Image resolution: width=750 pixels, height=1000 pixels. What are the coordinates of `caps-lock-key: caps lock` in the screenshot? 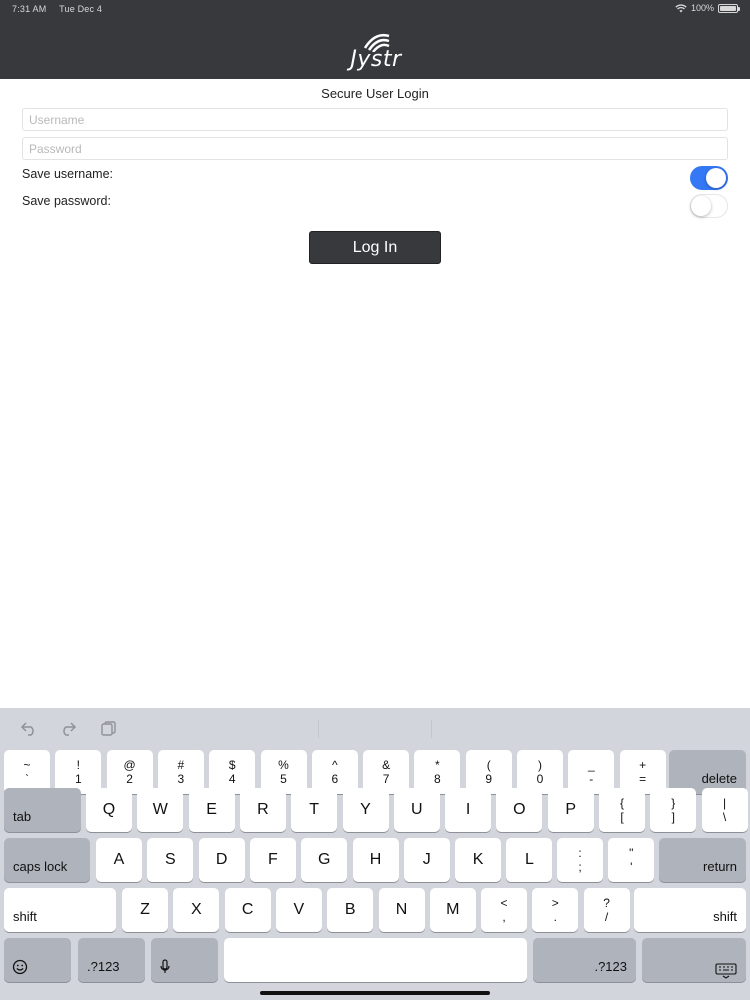 It's located at (47, 860).